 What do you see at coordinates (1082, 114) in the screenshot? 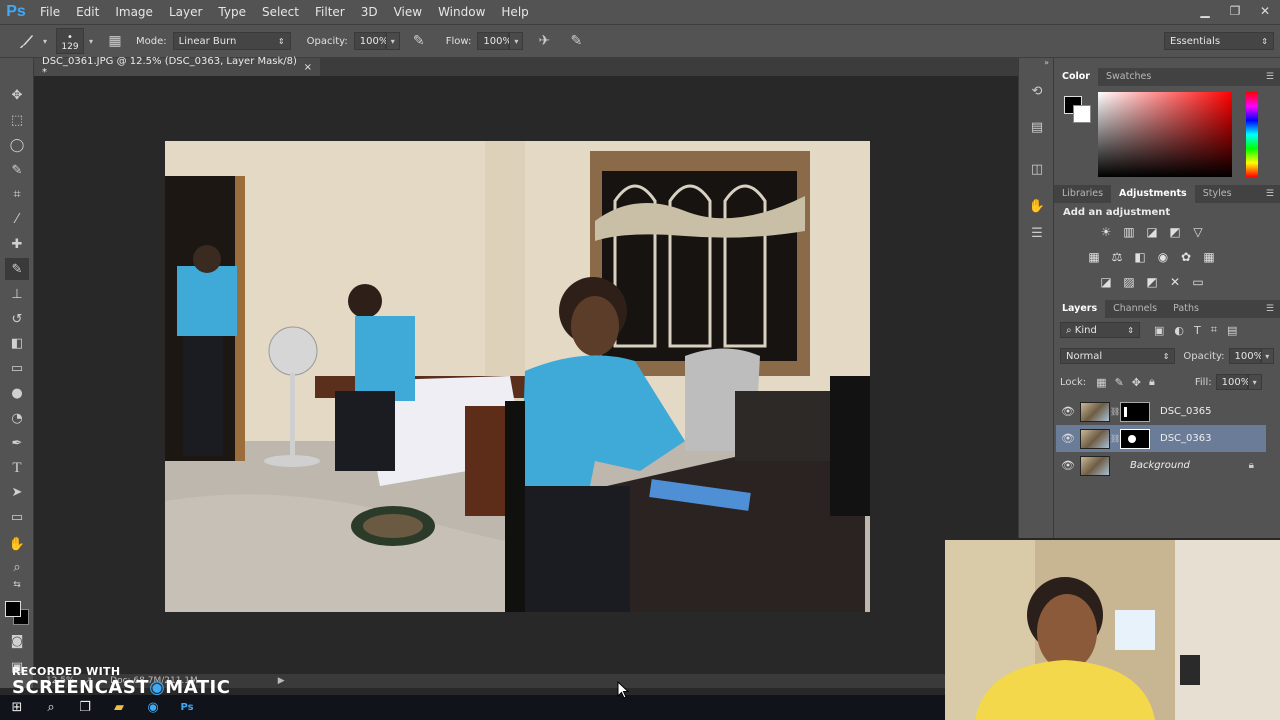
I see `background-color-chip` at bounding box center [1082, 114].